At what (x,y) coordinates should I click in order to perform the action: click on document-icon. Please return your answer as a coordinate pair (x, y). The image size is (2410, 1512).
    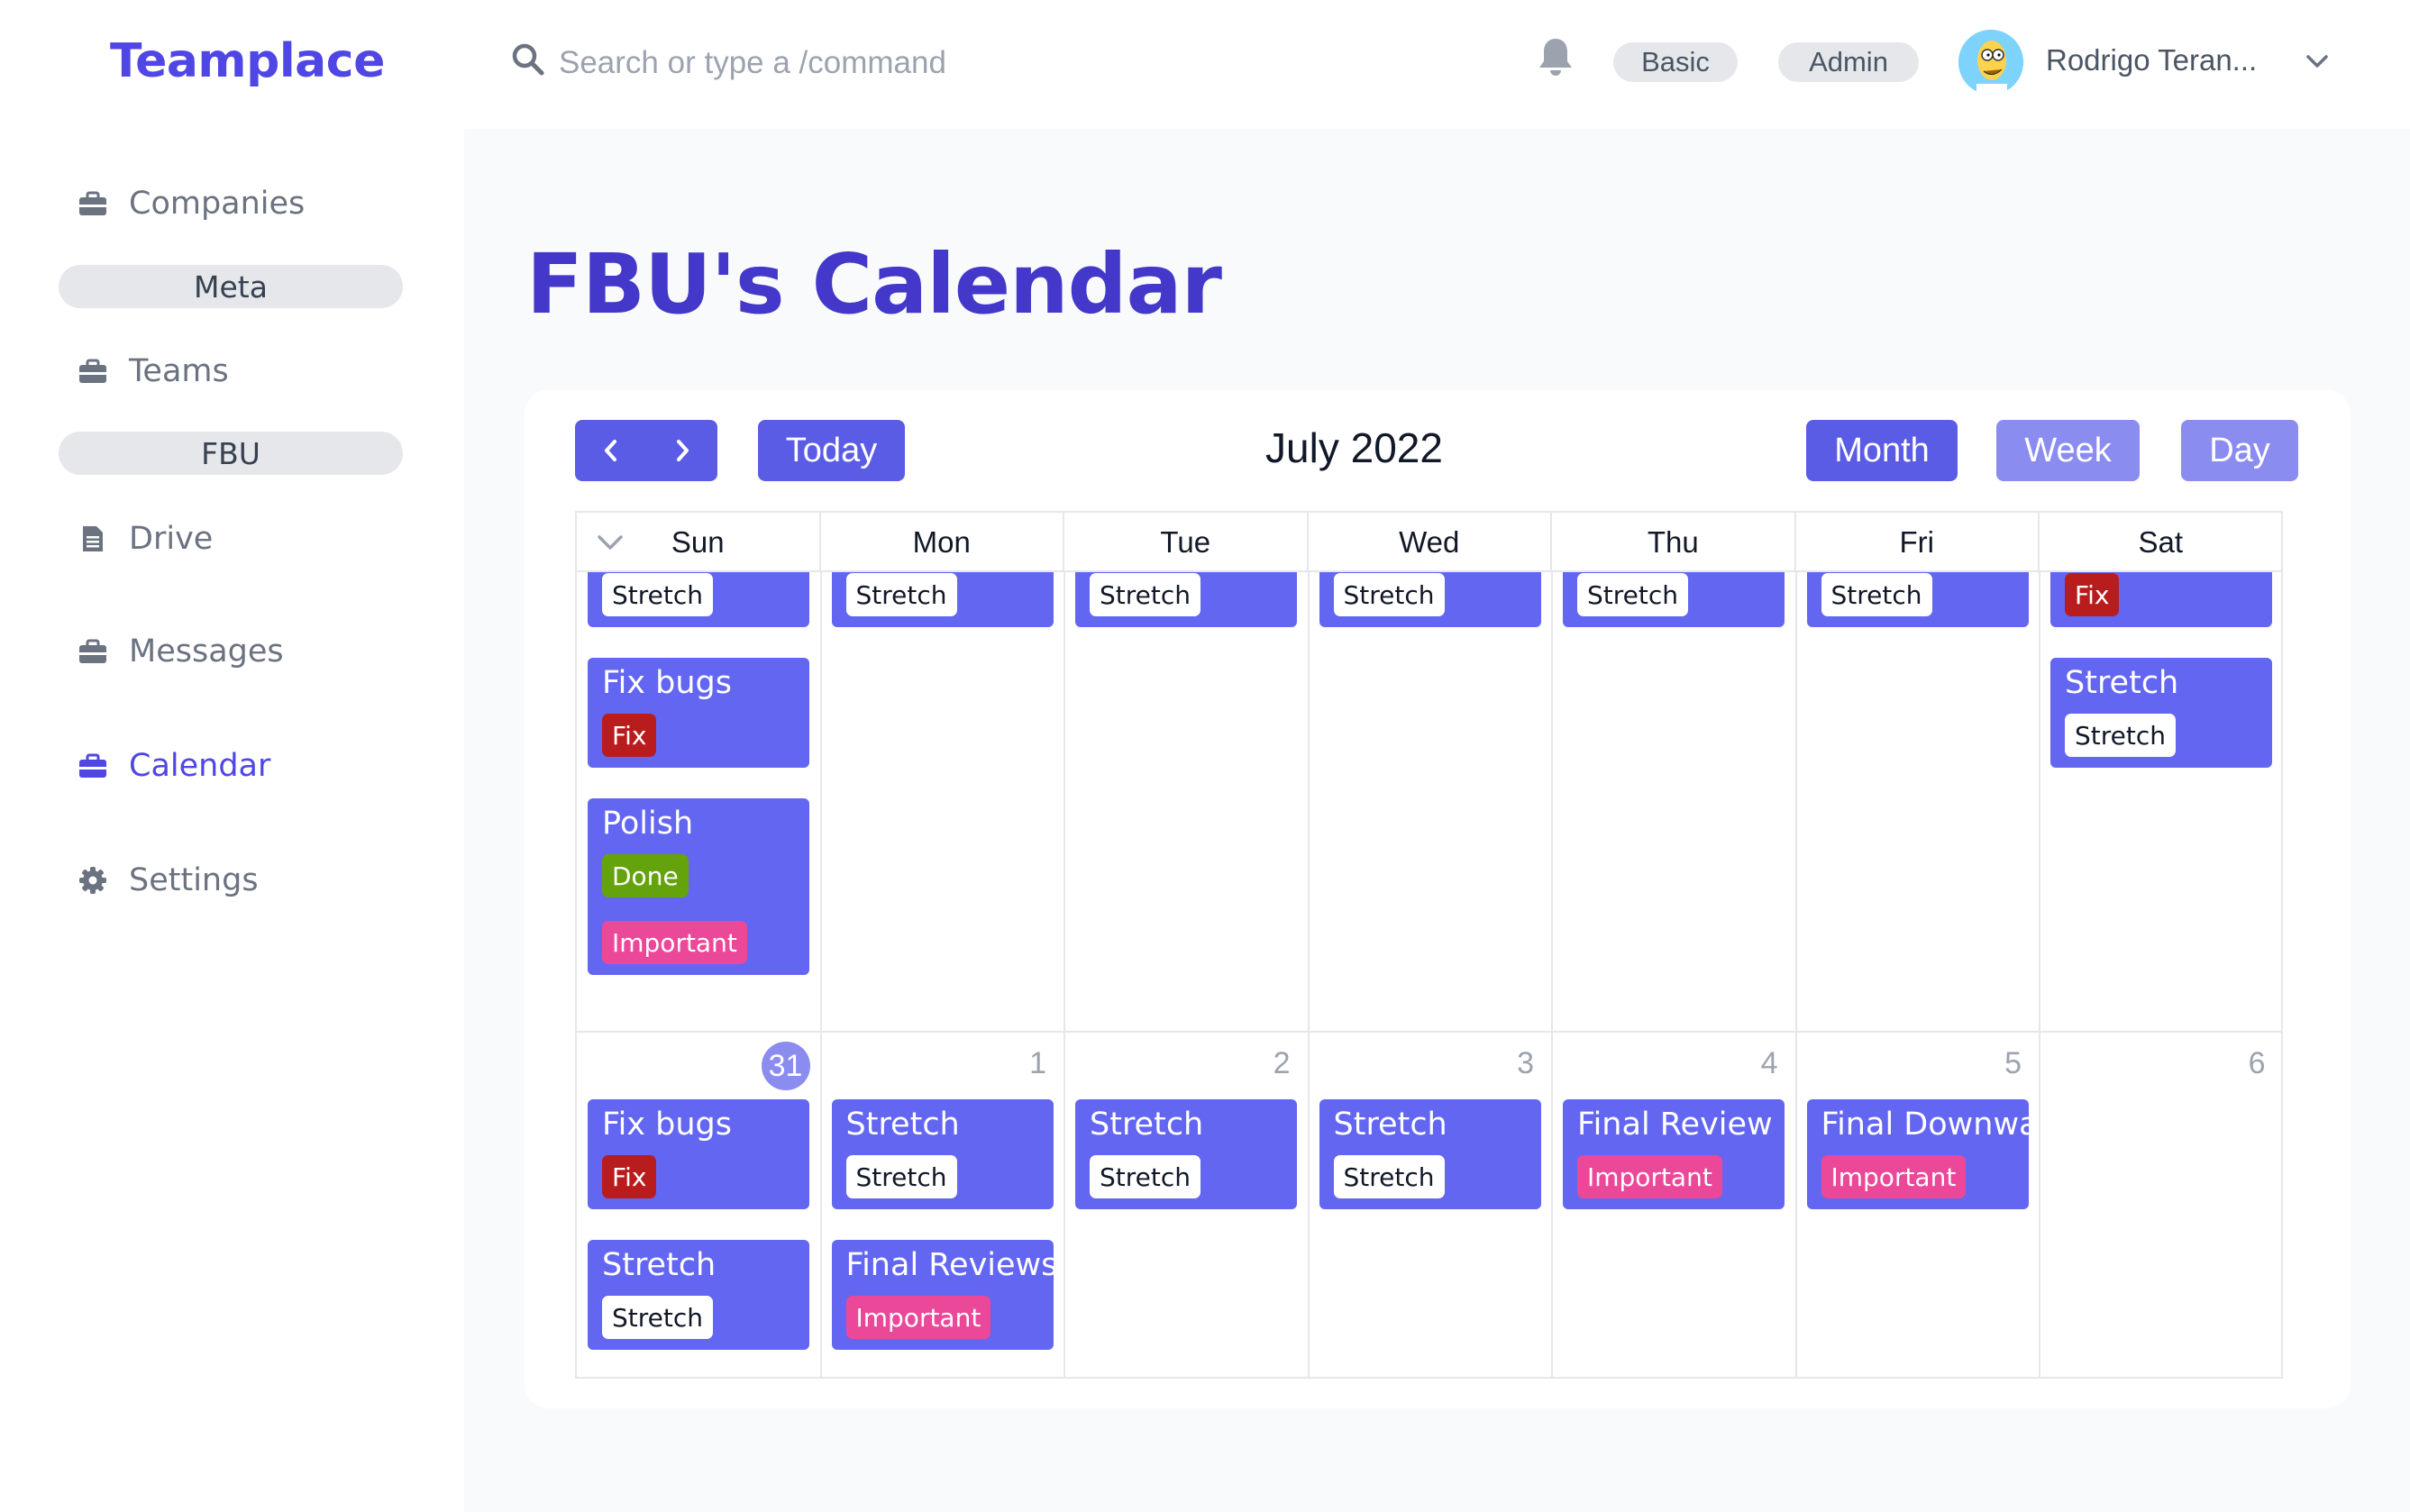
    Looking at the image, I should click on (93, 539).